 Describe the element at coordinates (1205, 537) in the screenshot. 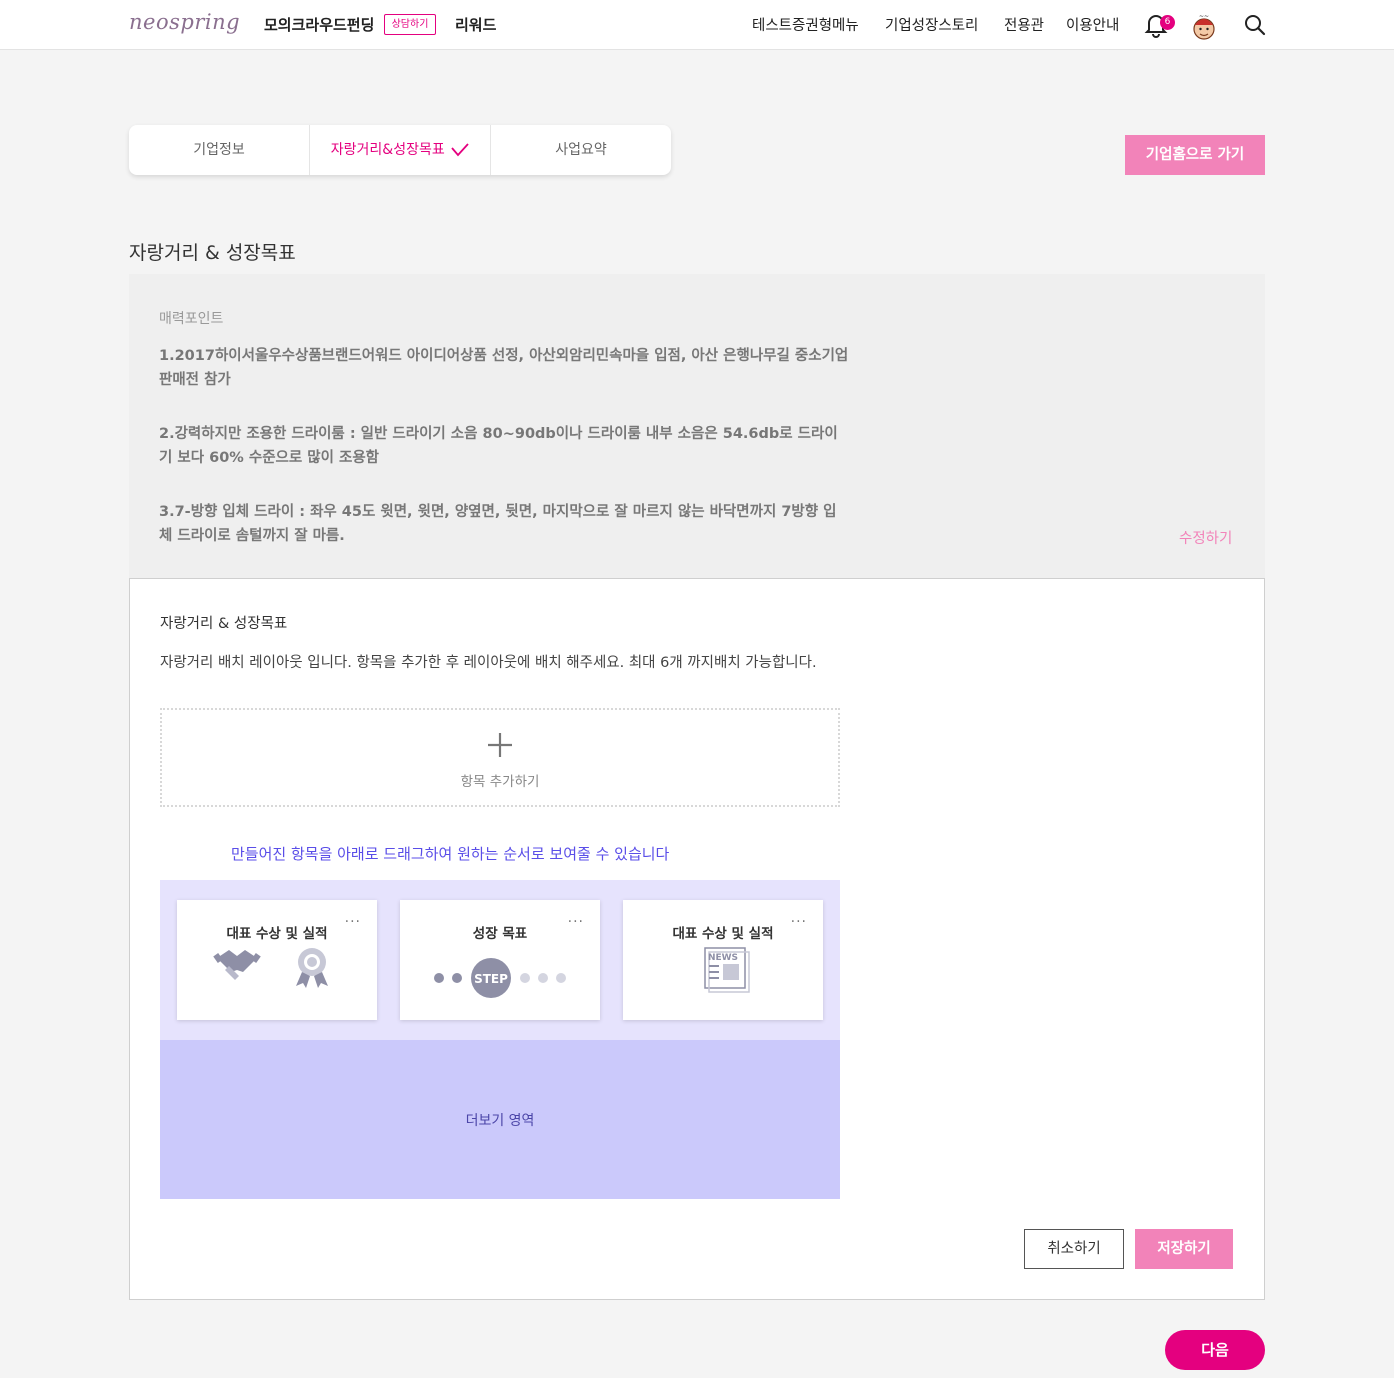

I see `edit-link: 수정하기` at that location.